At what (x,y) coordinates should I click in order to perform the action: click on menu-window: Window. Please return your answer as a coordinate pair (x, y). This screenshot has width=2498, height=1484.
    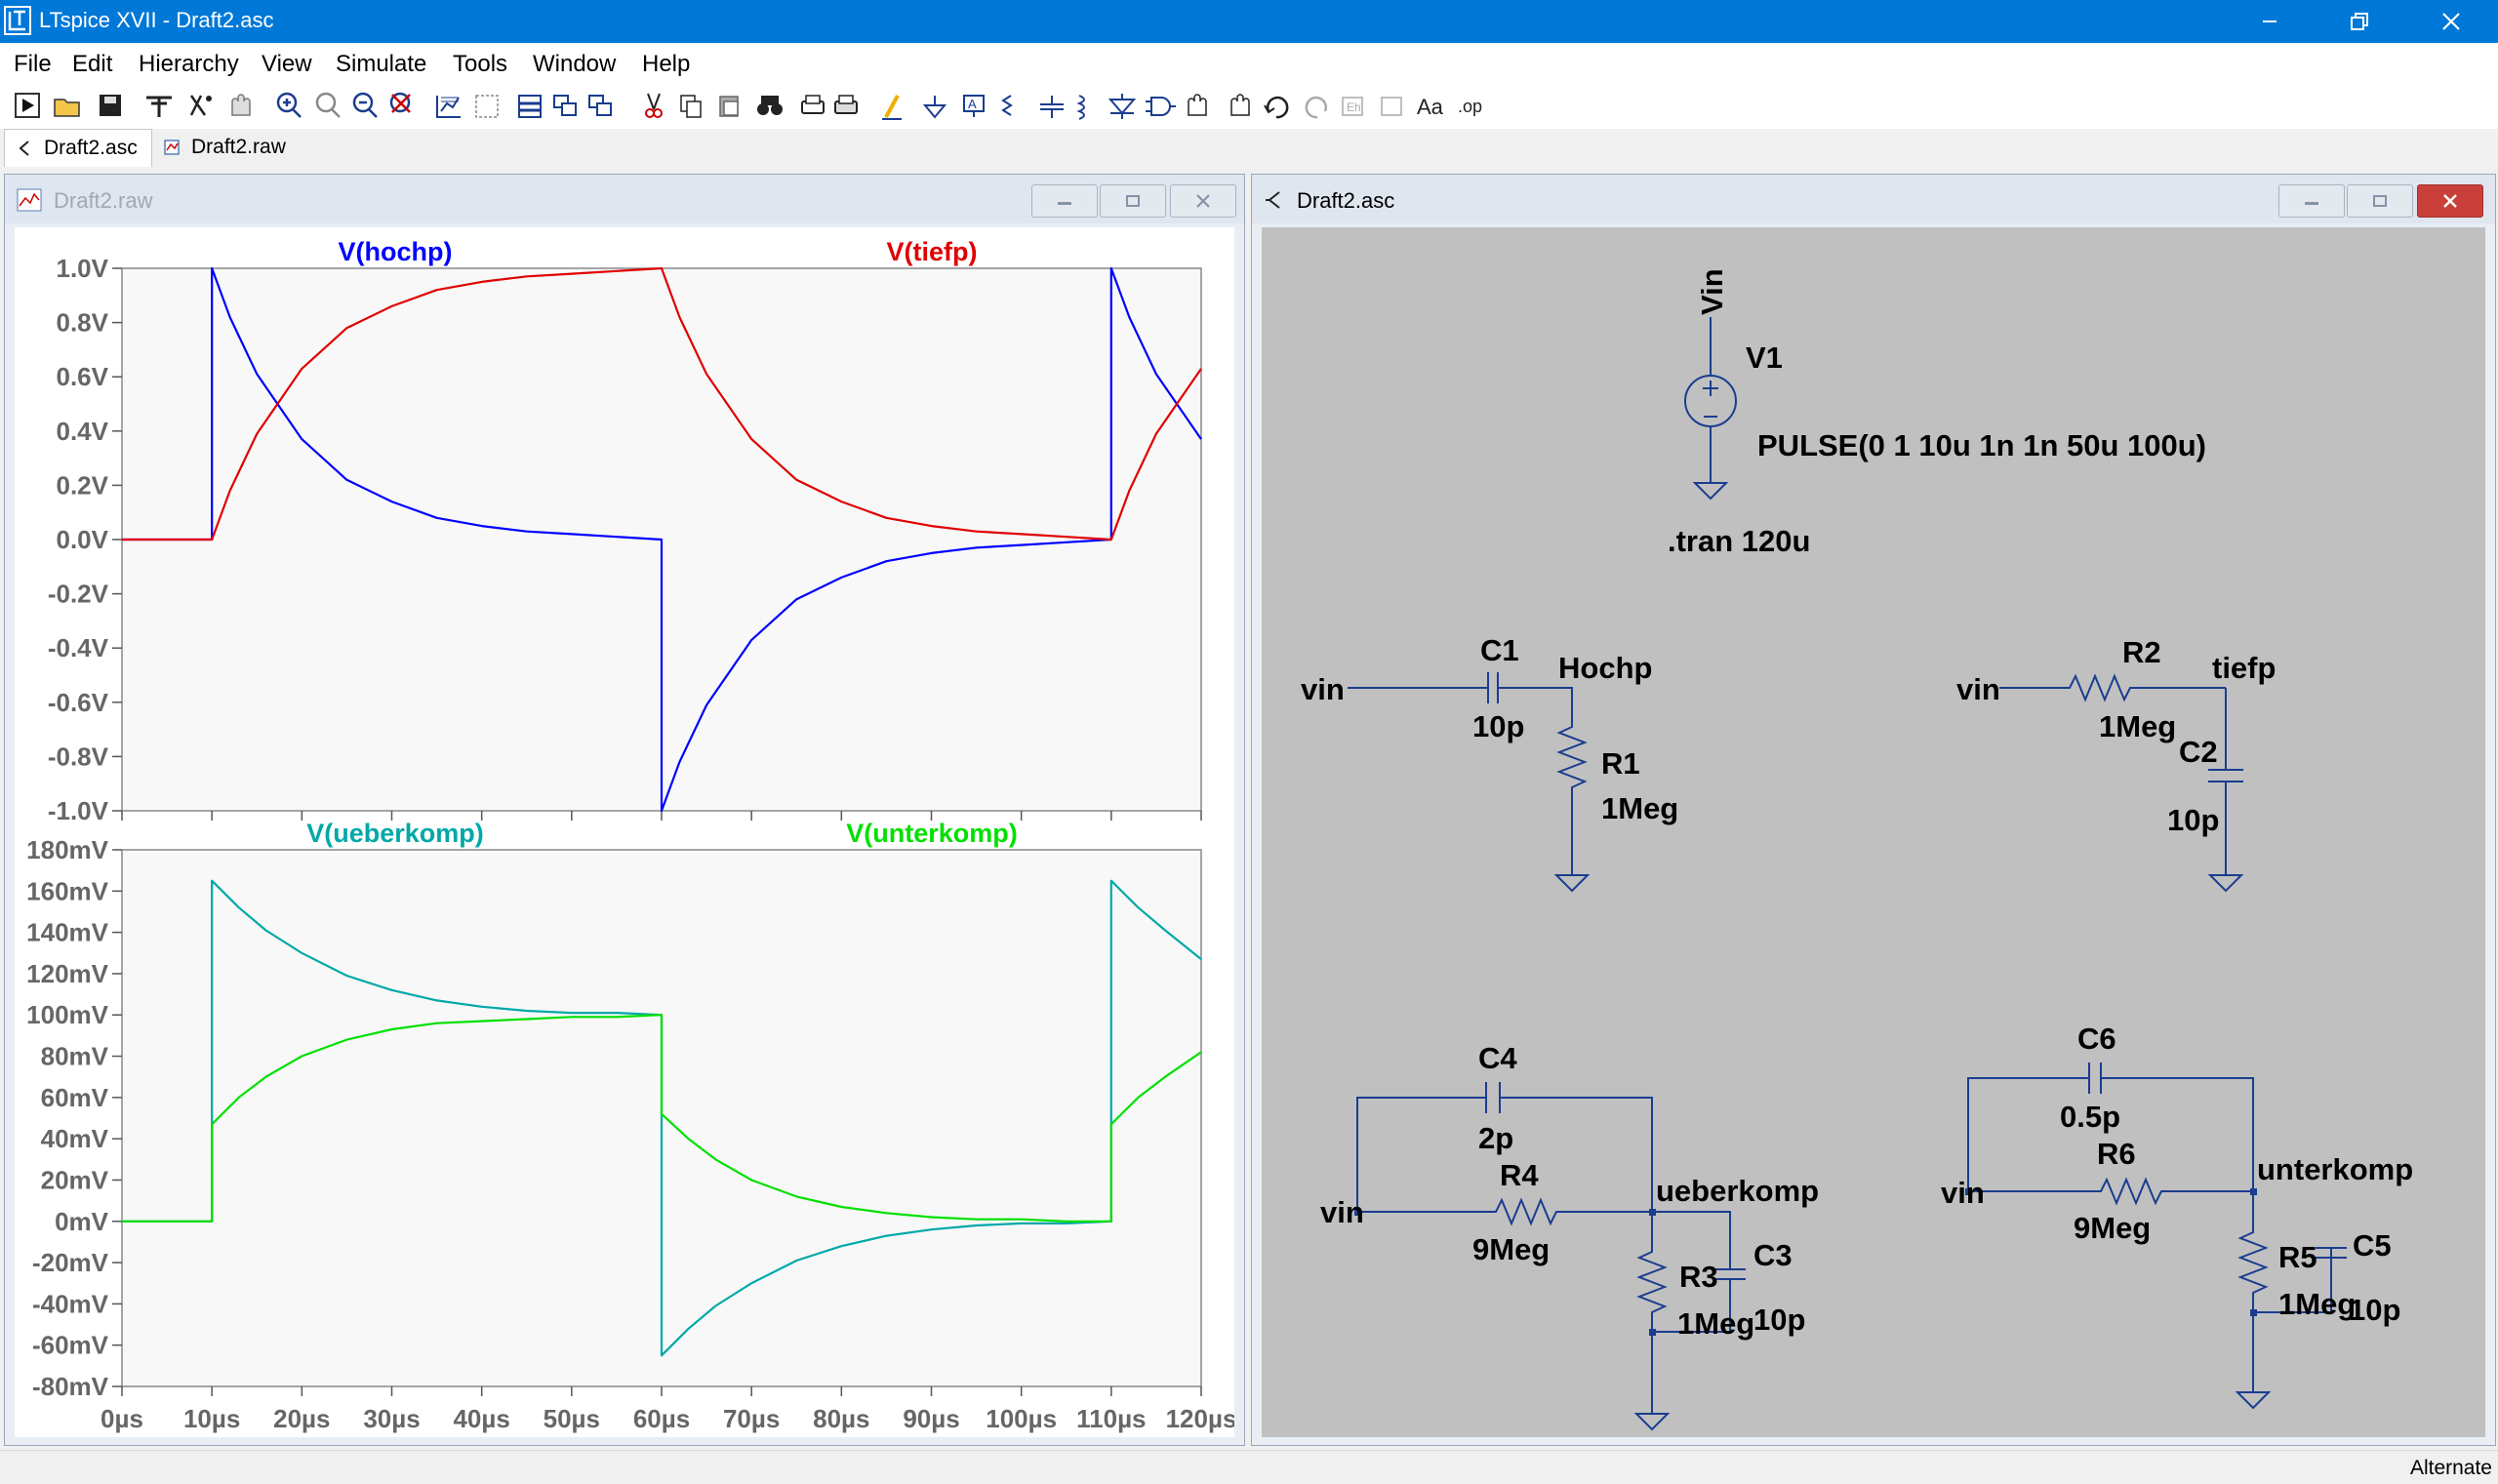
    Looking at the image, I should click on (574, 64).